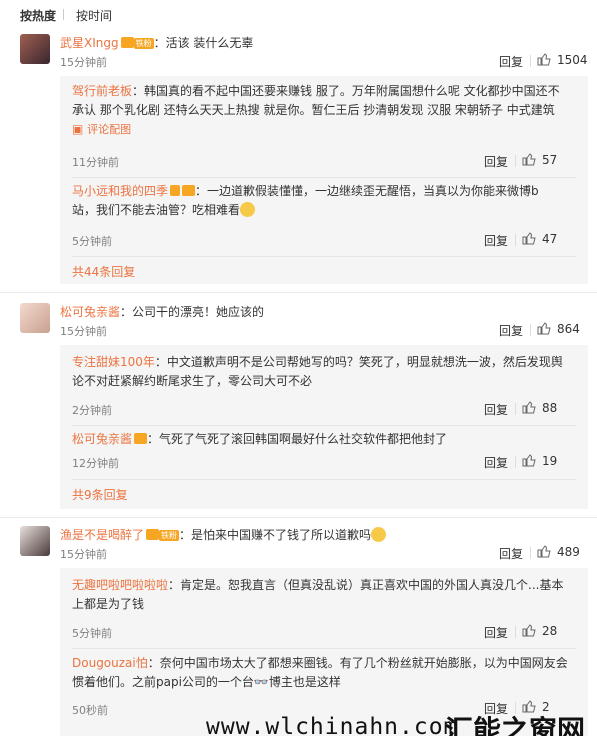 The width and height of the screenshot is (597, 736). What do you see at coordinates (120, 585) in the screenshot?
I see `reply-username: 无趣吧啦吧啦啦啦` at bounding box center [120, 585].